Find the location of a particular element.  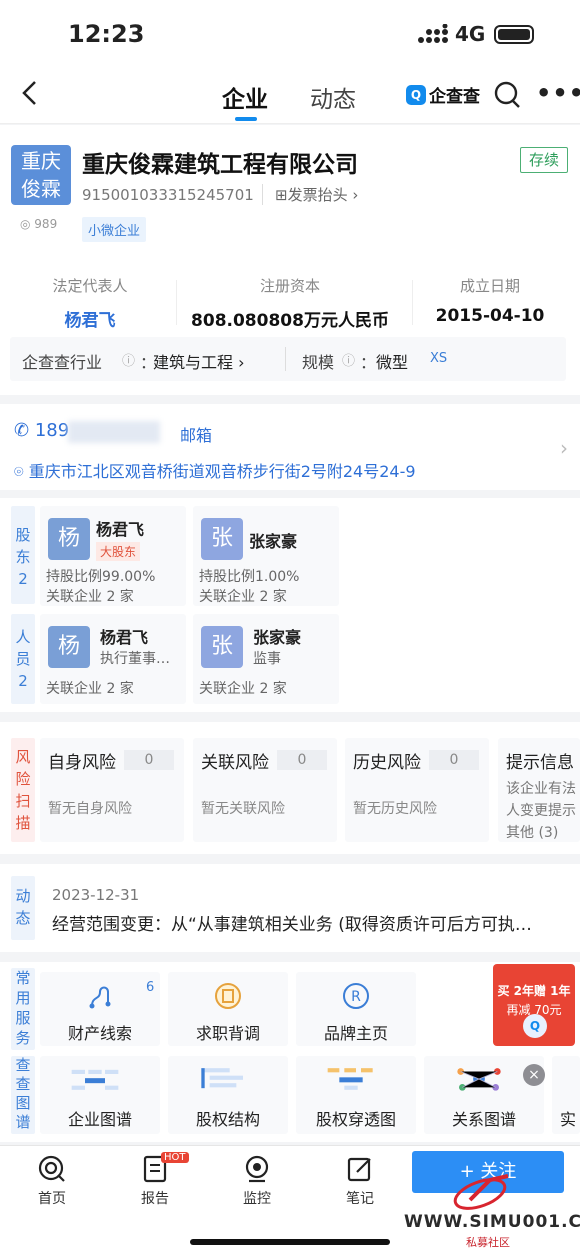

phone-link: ✆ 189 is located at coordinates (41, 430).